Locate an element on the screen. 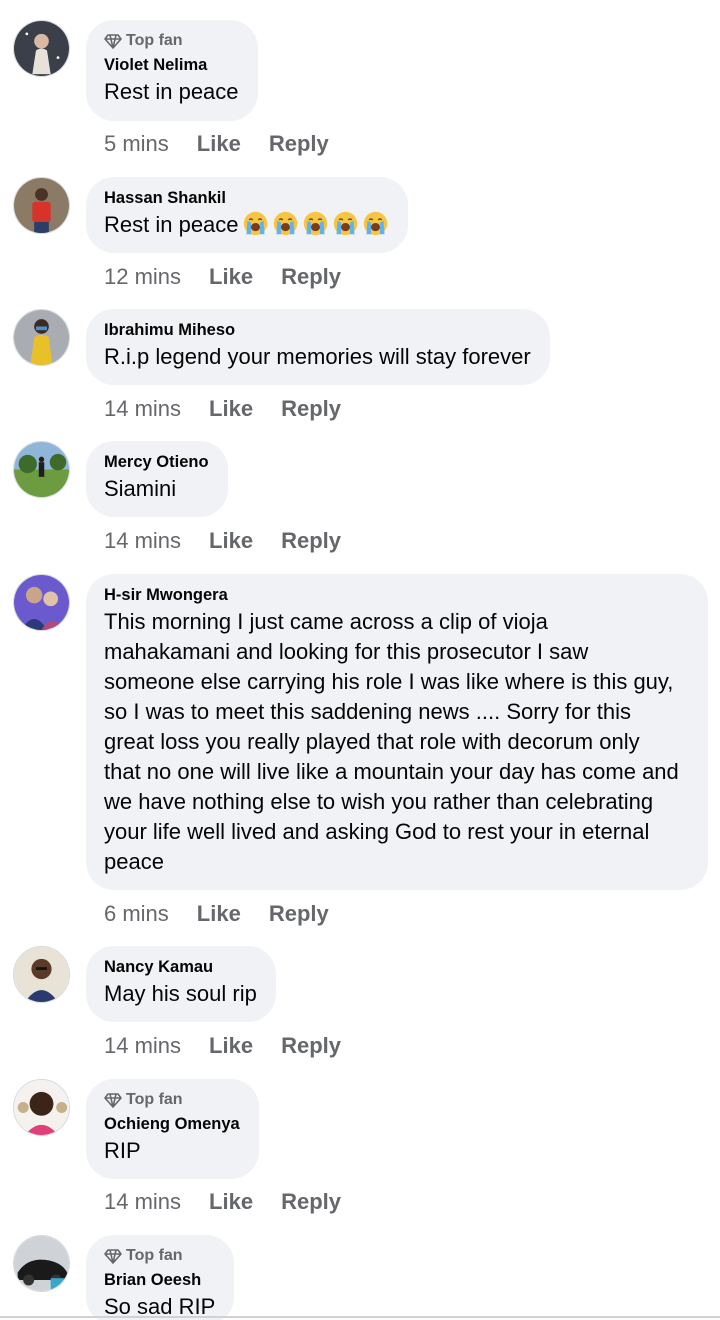  emoji-row is located at coordinates (314, 224).